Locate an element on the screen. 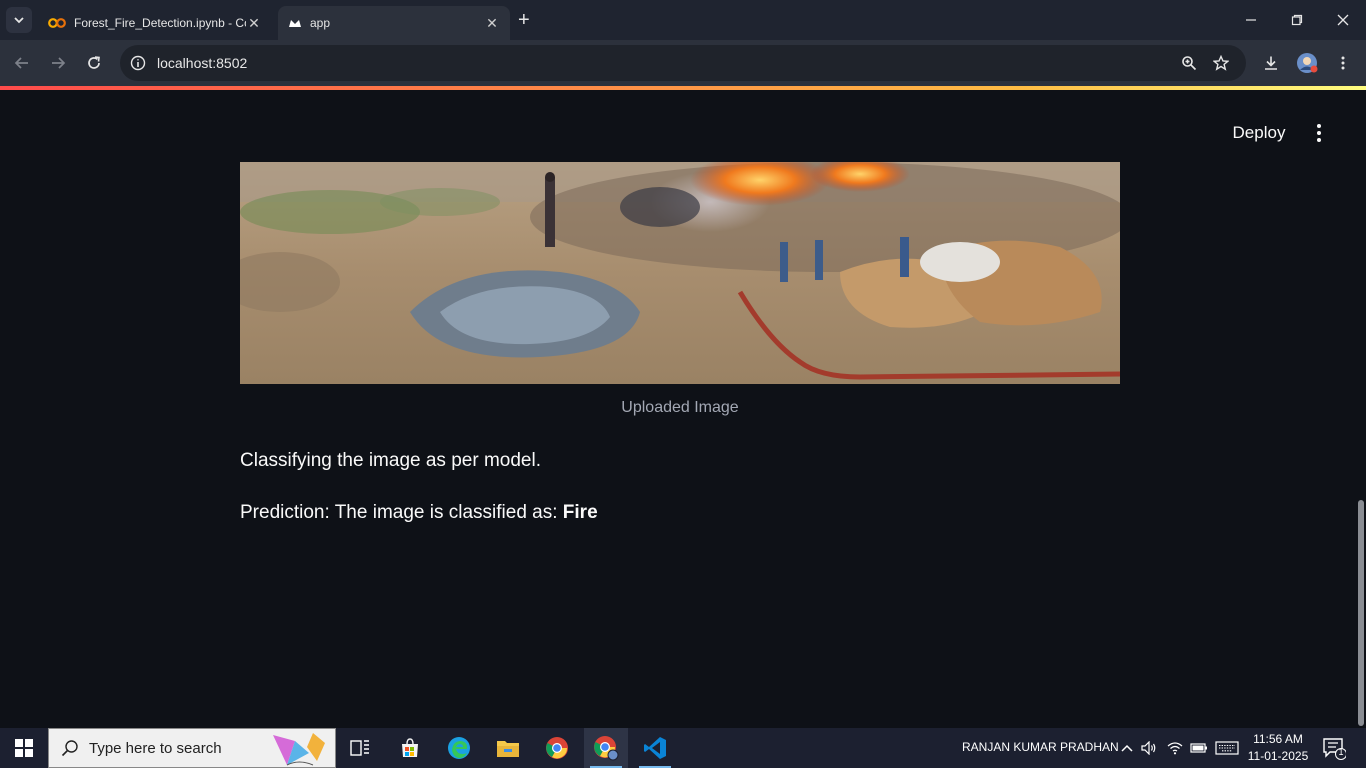  chevron-up-icon is located at coordinates (1127, 748).